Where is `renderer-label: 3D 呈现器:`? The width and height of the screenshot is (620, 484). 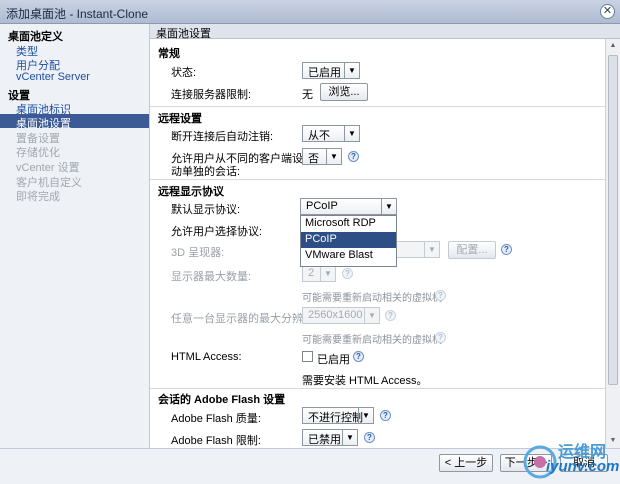
renderer-label: 3D 呈现器: is located at coordinates (198, 253).